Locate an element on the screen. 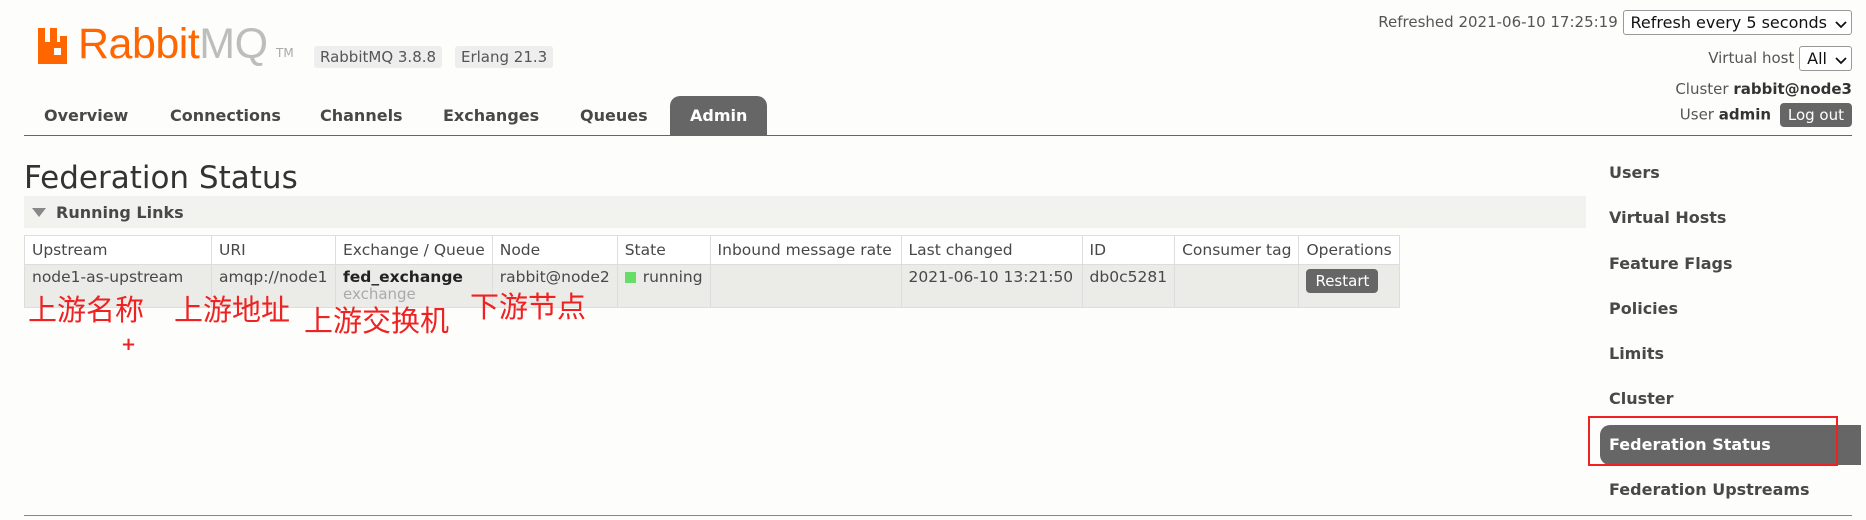  sidebar-item-feature-flags: Feature Flags is located at coordinates (1730, 264).